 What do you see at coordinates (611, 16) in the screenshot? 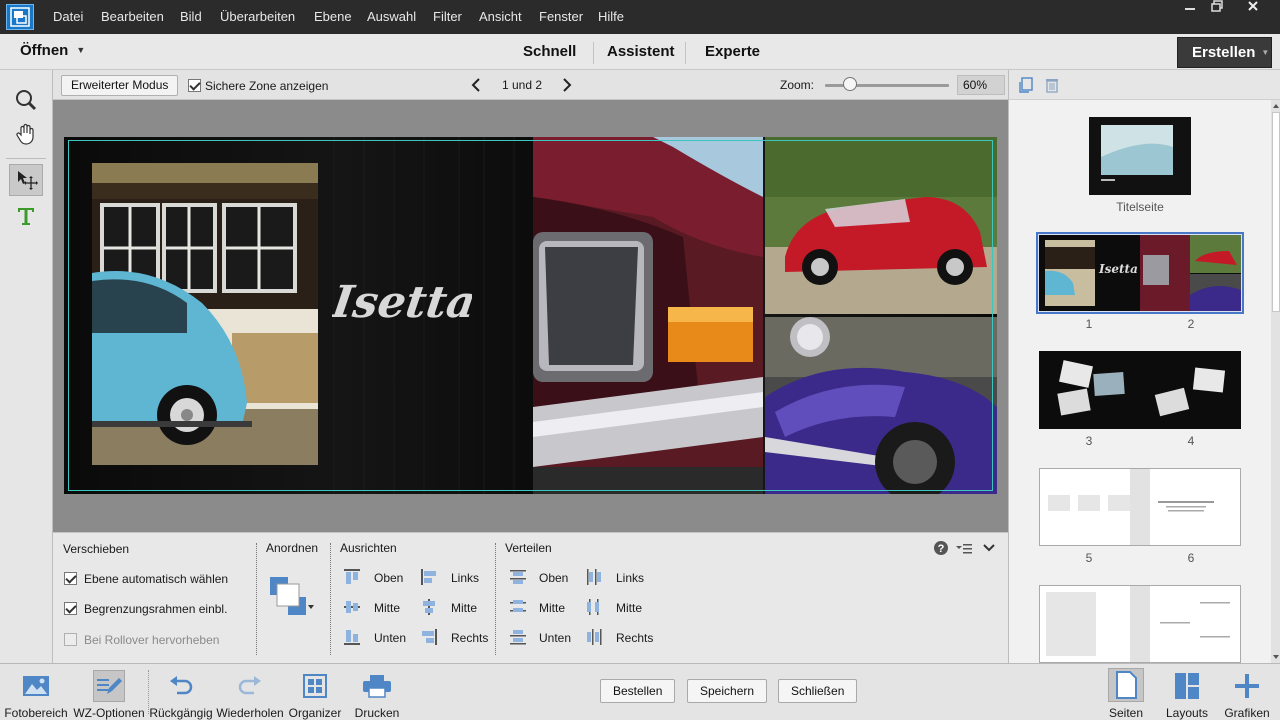
I see `menu-hilfe: Hilfe` at bounding box center [611, 16].